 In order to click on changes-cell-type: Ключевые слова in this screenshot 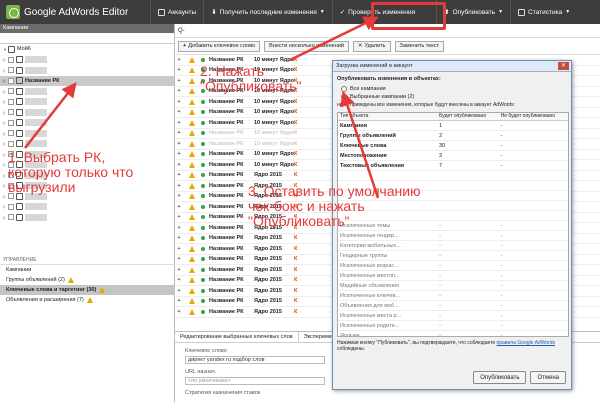, I will do `click(363, 145)`.